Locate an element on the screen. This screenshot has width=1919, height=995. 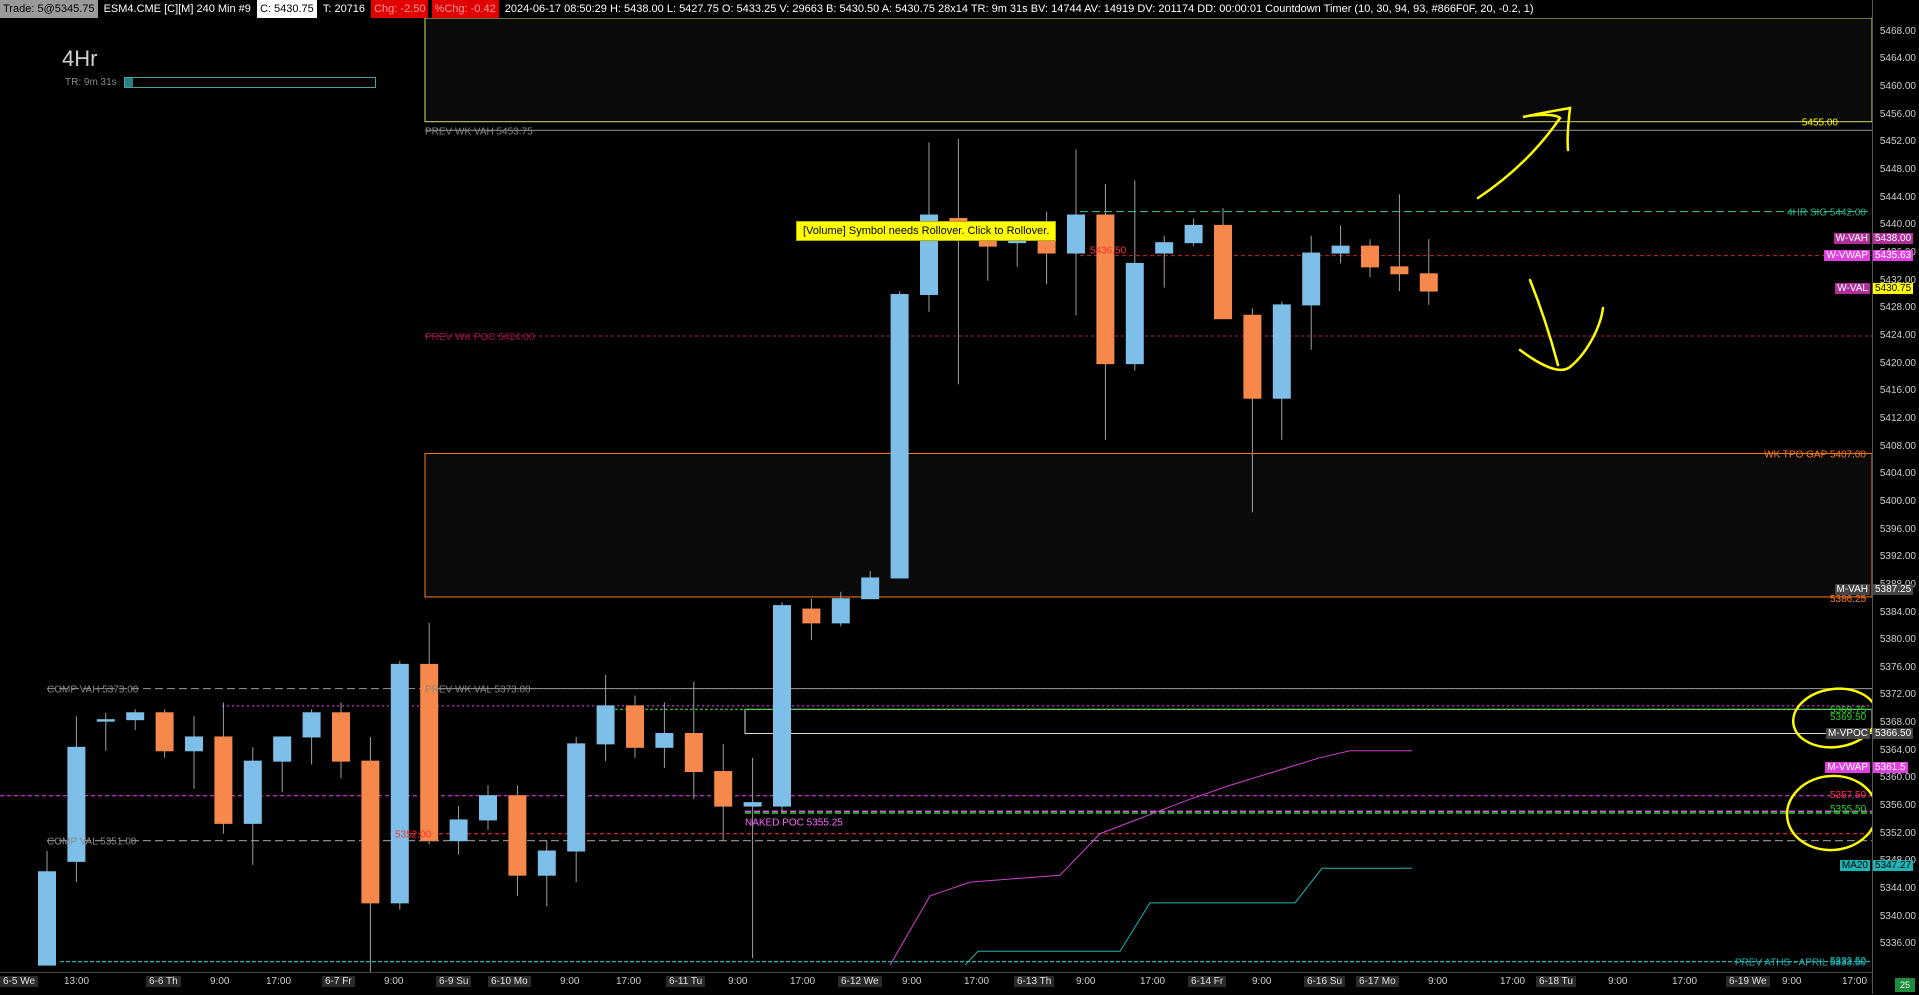
price-tick: 5416.00 is located at coordinates (1897, 391).